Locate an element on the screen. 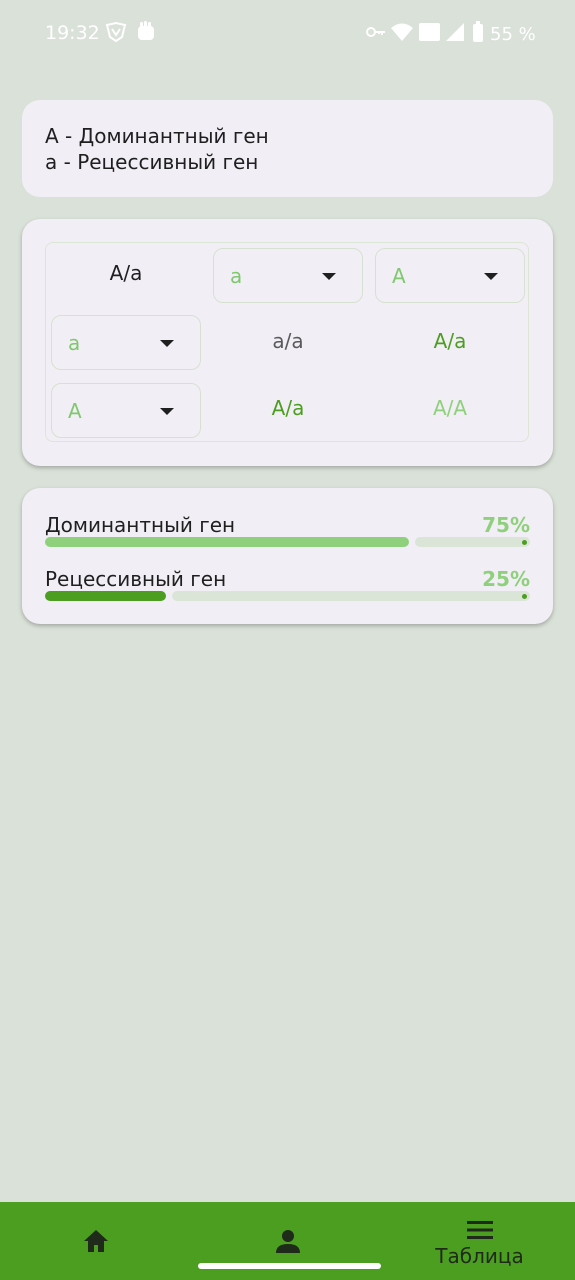  progress-track-recessive is located at coordinates (351, 596).